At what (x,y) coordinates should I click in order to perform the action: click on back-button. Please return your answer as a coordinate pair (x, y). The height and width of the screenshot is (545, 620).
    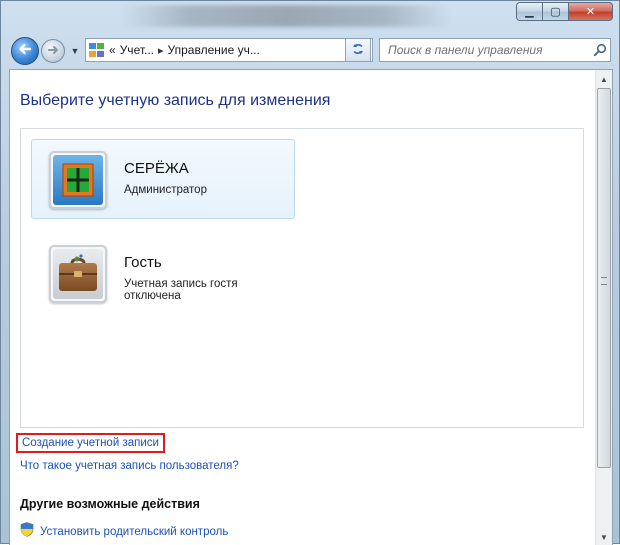
    Looking at the image, I should click on (25, 51).